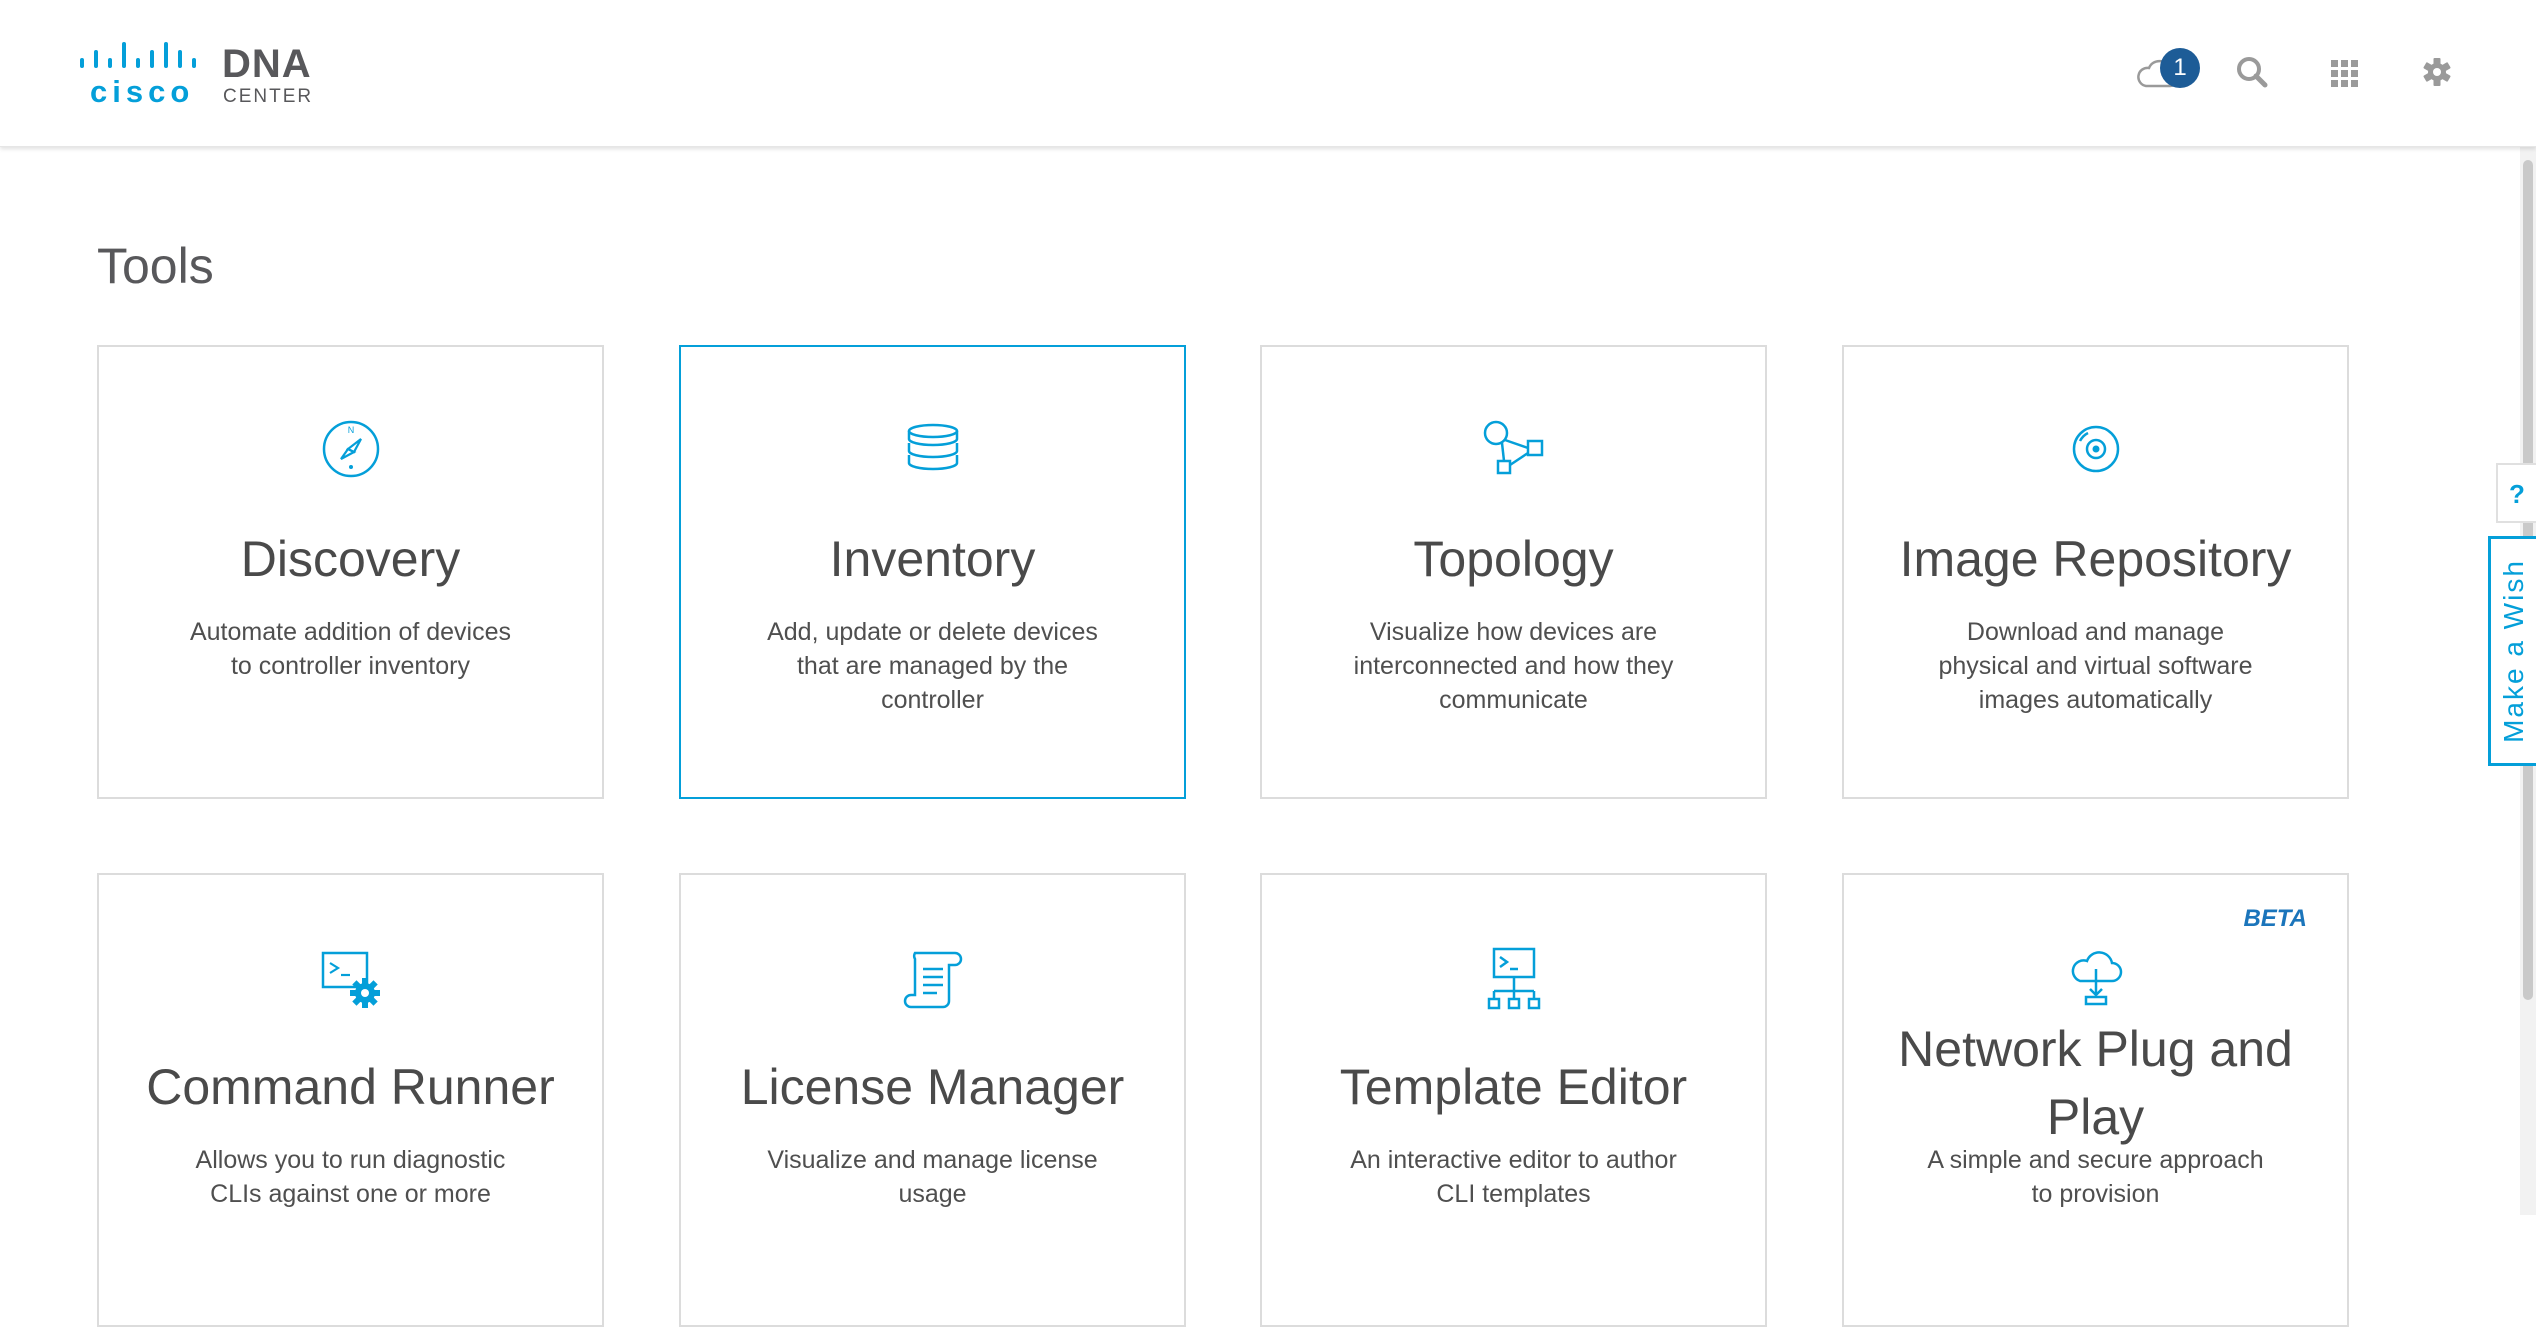 The height and width of the screenshot is (1327, 2536). I want to click on svg-text: N, so click(350, 430).